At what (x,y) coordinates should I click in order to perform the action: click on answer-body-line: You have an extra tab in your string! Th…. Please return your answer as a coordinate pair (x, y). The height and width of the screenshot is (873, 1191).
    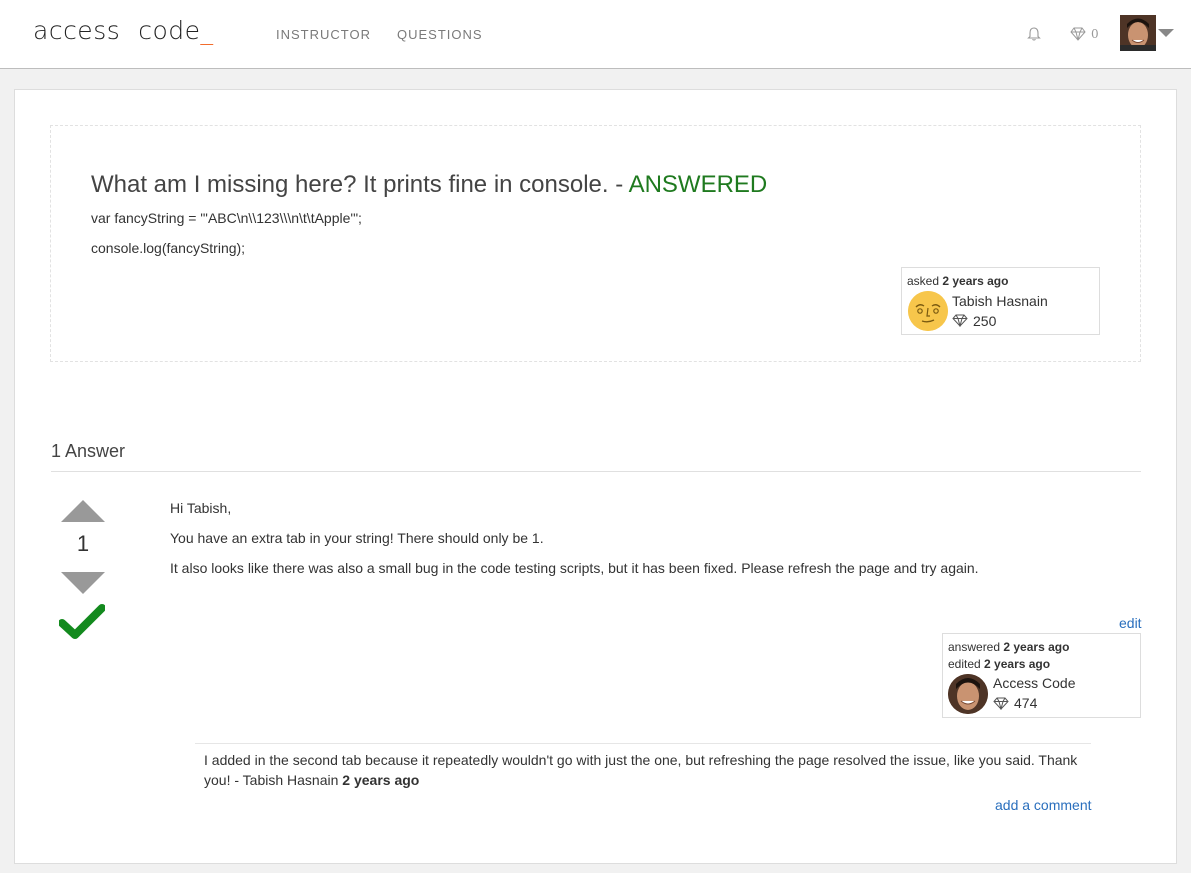
    Looking at the image, I should click on (357, 538).